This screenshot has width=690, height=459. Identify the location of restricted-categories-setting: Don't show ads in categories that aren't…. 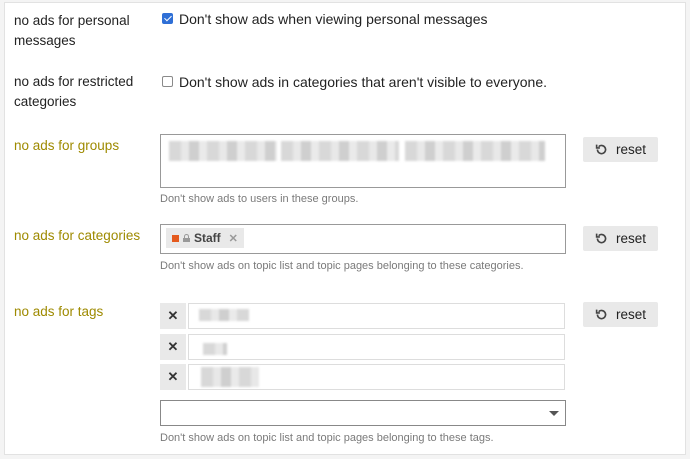
(354, 82).